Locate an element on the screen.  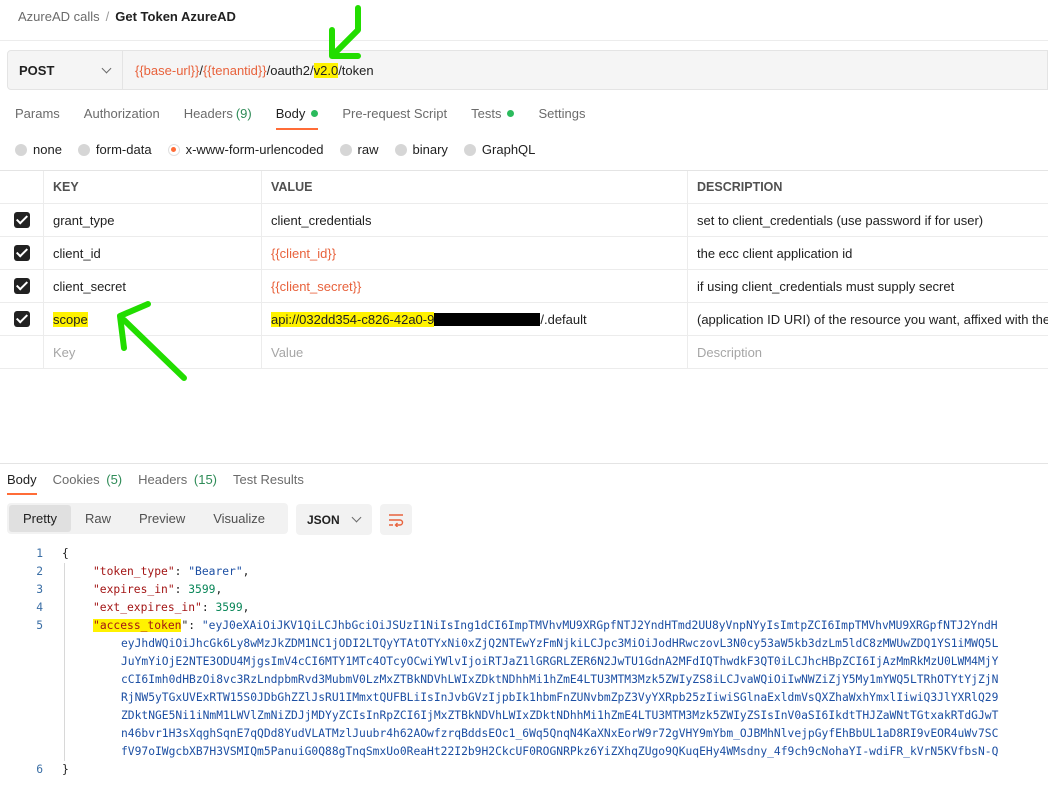
tab-headers-label: Headers is located at coordinates (208, 113).